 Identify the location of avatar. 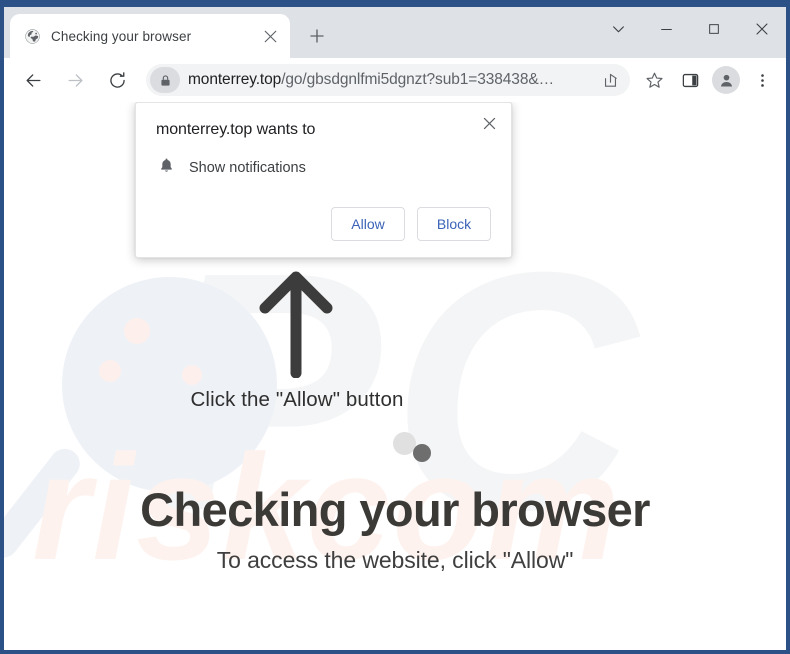
(726, 80).